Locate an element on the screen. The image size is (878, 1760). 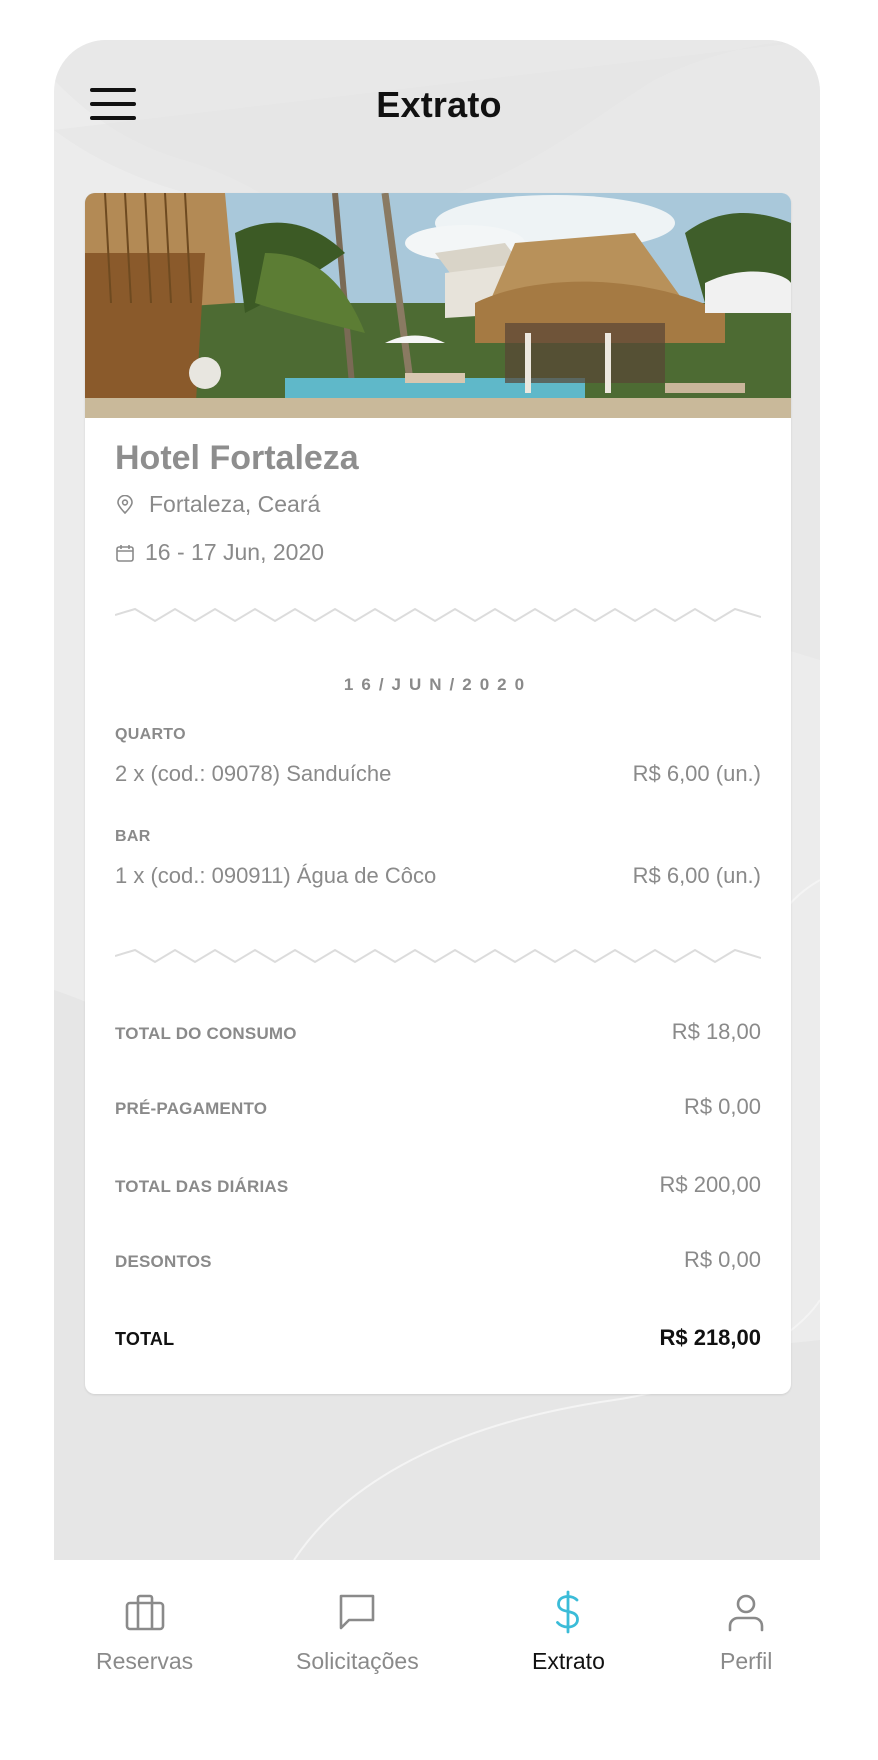
item-description: 1 x (cod.: 090911) Água de Côco is located at coordinates (276, 875).